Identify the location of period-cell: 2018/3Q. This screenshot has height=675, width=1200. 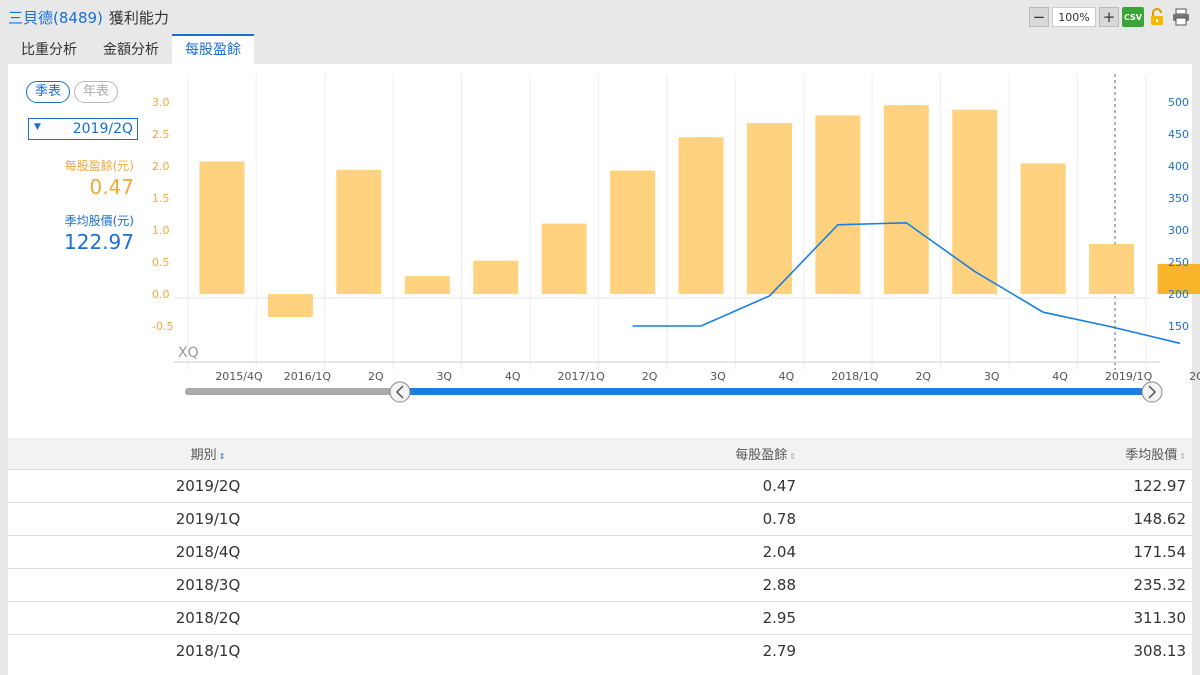
(208, 584).